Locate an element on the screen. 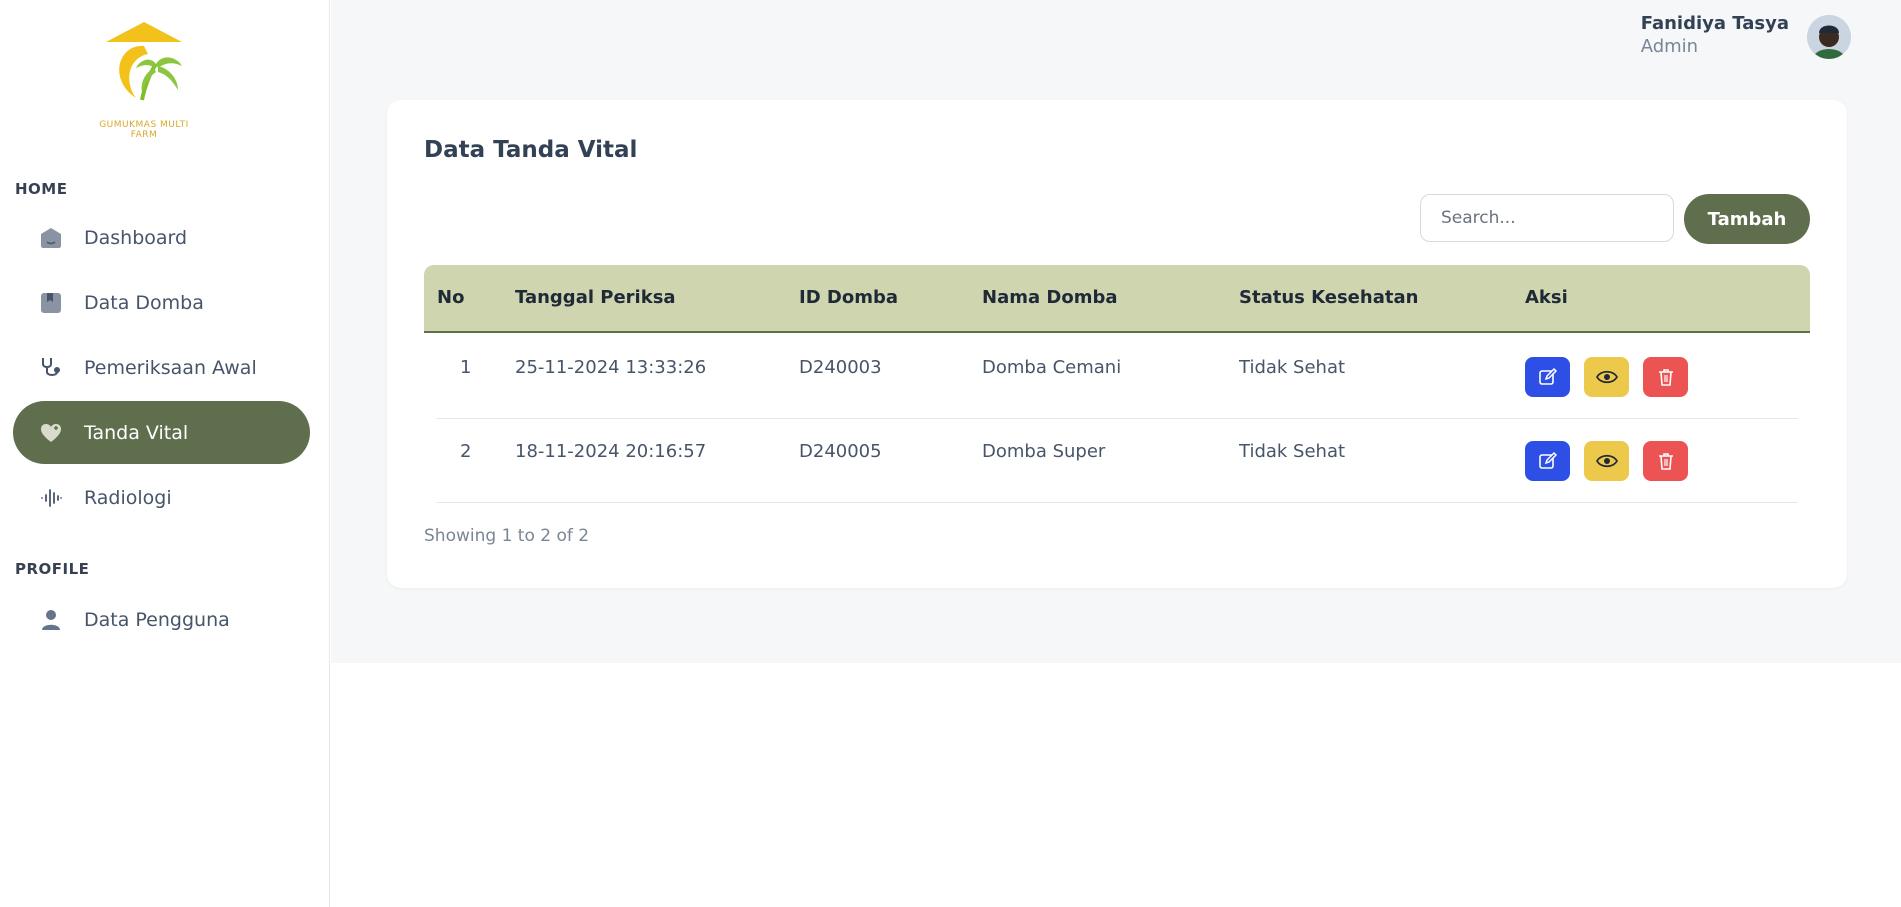 The height and width of the screenshot is (907, 1901). sidebar-item-data-domba: Data Domba is located at coordinates (161, 302).